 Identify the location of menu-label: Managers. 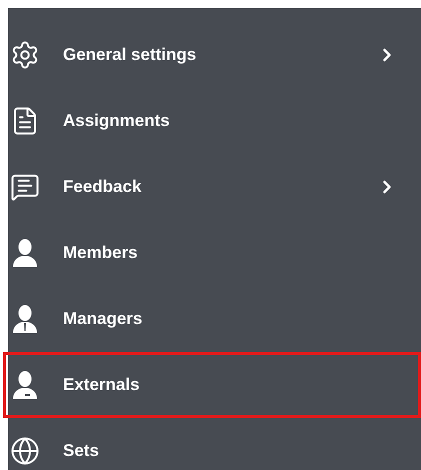
(103, 319).